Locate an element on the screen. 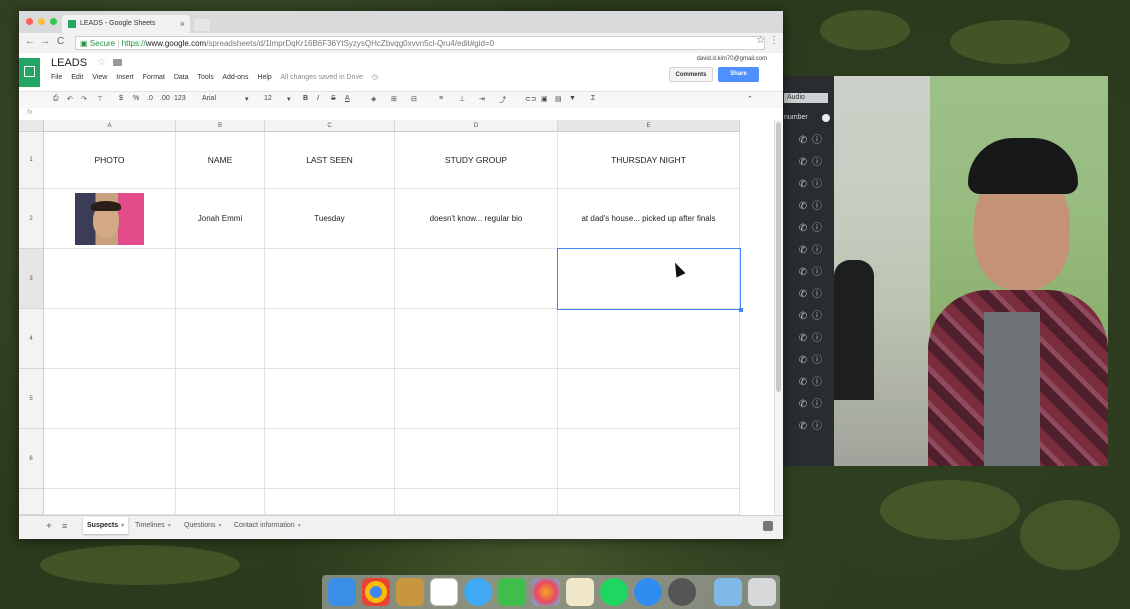  contacts-icon is located at coordinates (410, 592).